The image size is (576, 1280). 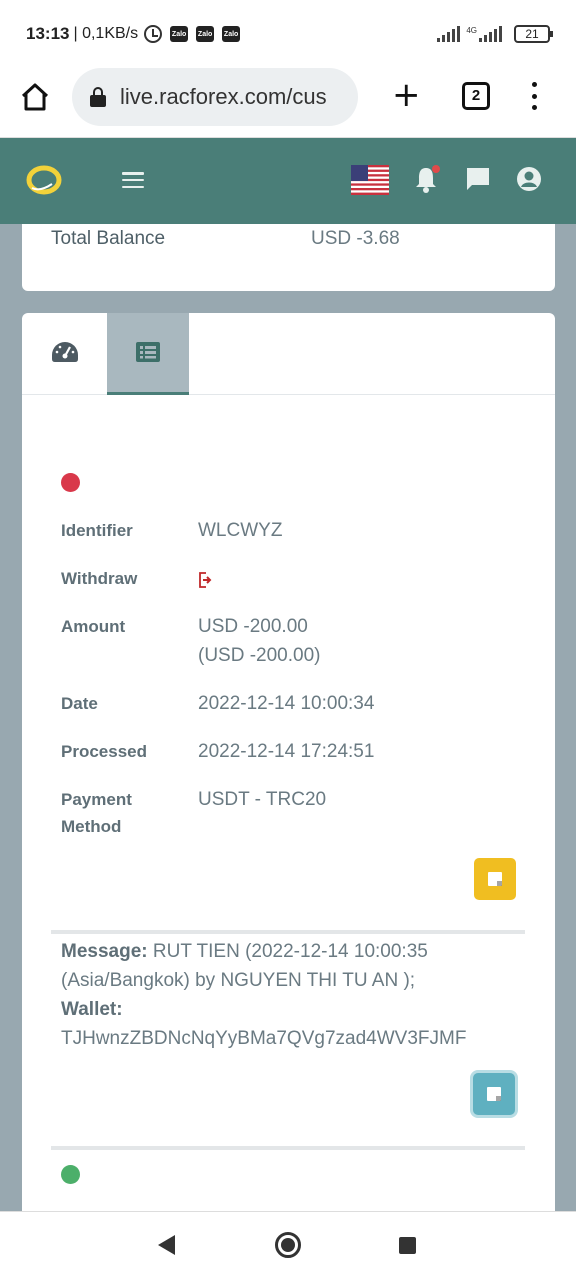 What do you see at coordinates (133, 180) in the screenshot?
I see `hamburger-menu-icon` at bounding box center [133, 180].